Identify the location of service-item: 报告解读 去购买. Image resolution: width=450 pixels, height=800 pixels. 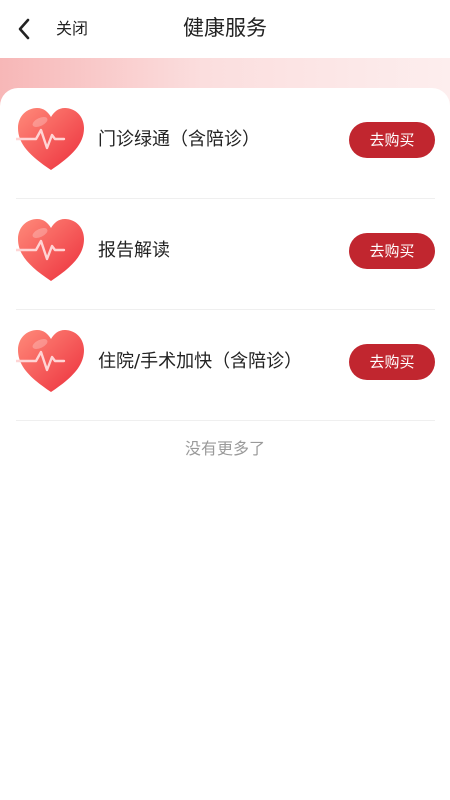
(225, 254).